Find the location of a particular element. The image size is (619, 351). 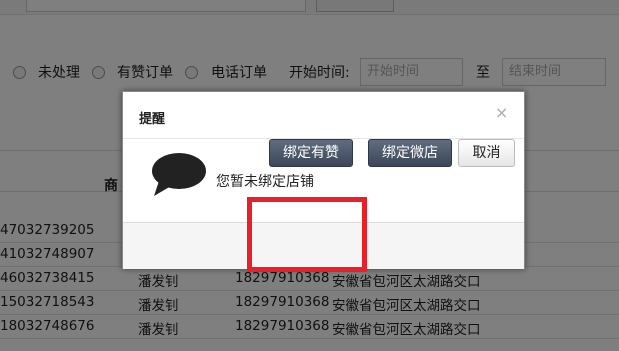

dialog-message: 您暂未绑定店铺 is located at coordinates (265, 182).